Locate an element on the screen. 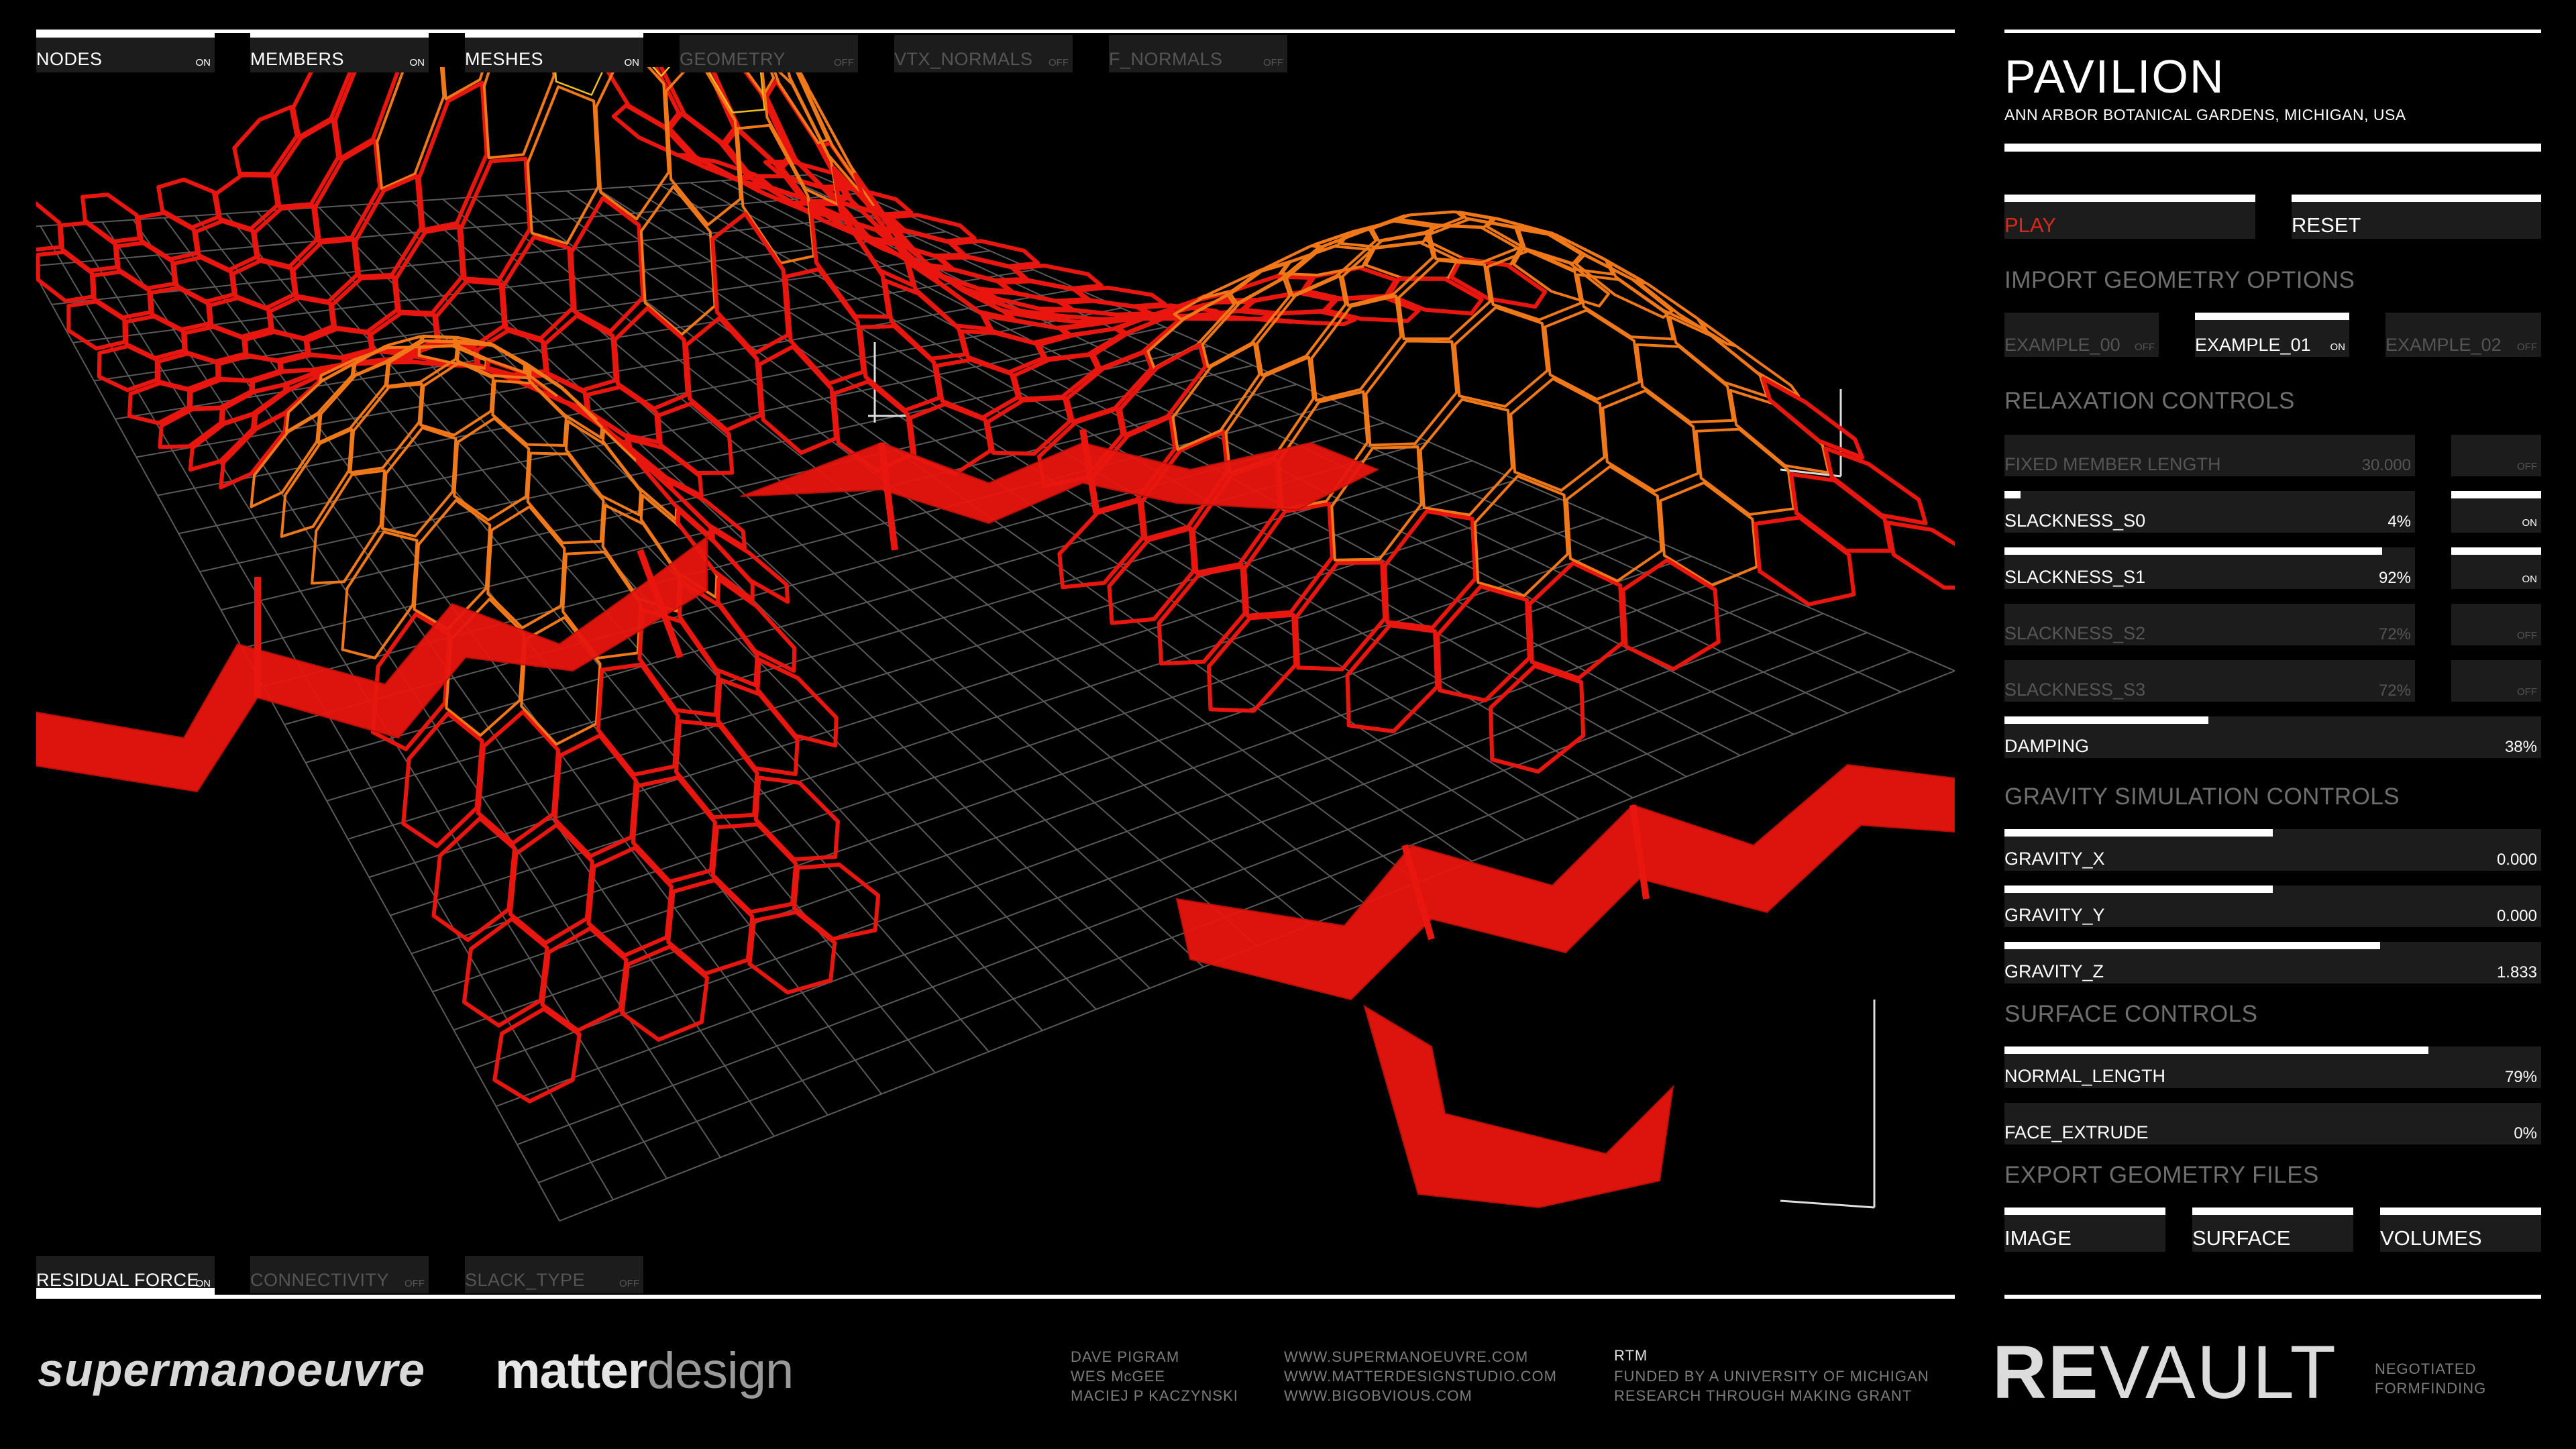 This screenshot has width=2576, height=1449. viewport-bottom-rule is located at coordinates (995, 1297).